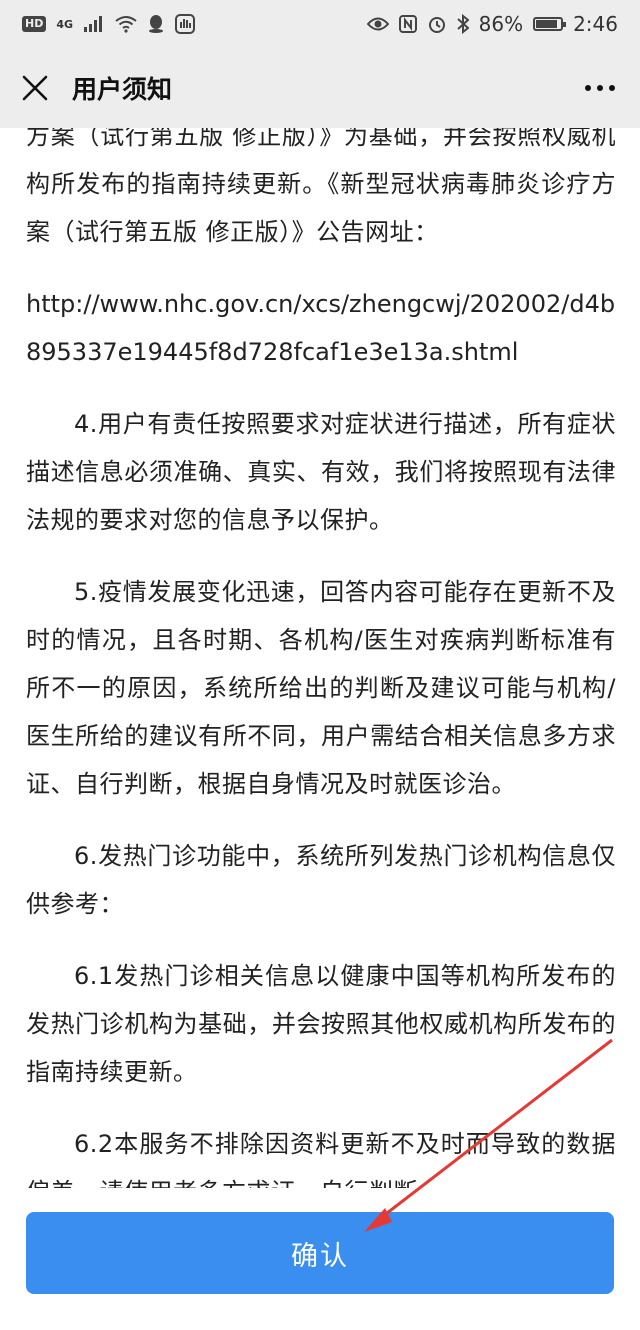 The height and width of the screenshot is (1330, 640). I want to click on close-button, so click(35, 88).